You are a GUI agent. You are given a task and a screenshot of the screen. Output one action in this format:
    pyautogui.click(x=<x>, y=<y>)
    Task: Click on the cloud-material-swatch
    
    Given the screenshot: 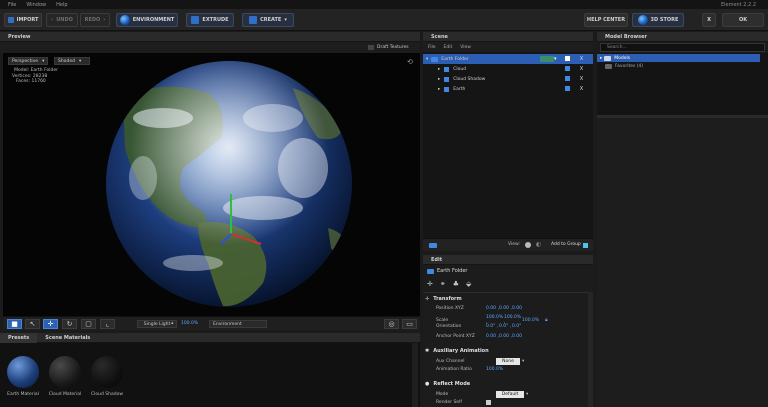 What is the action you would take?
    pyautogui.click(x=65, y=372)
    